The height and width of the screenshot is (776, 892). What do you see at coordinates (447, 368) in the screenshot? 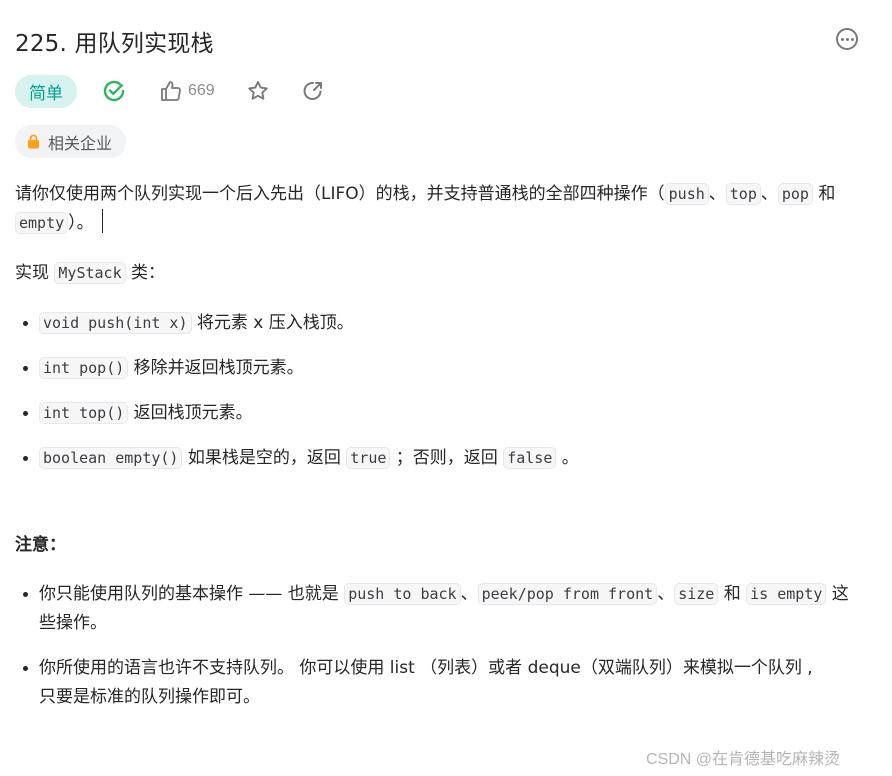
I see `list-item: int pop() 移除并返回栈顶元素。` at bounding box center [447, 368].